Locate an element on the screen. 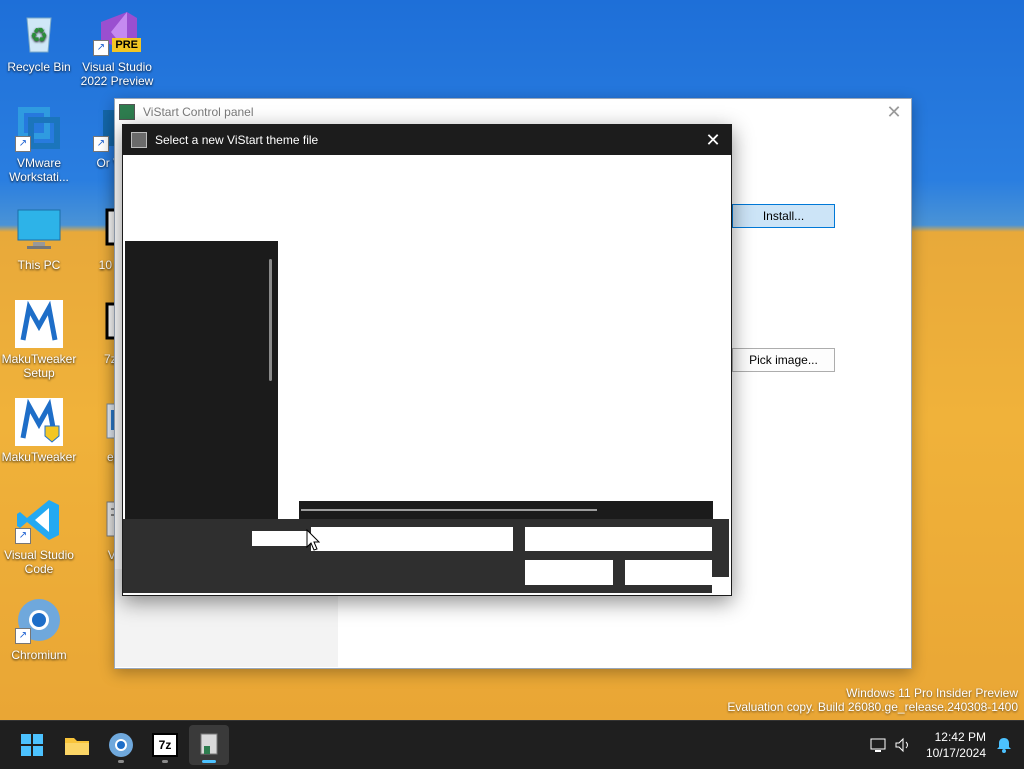  chromium-icon: ↗ is located at coordinates (39, 620).